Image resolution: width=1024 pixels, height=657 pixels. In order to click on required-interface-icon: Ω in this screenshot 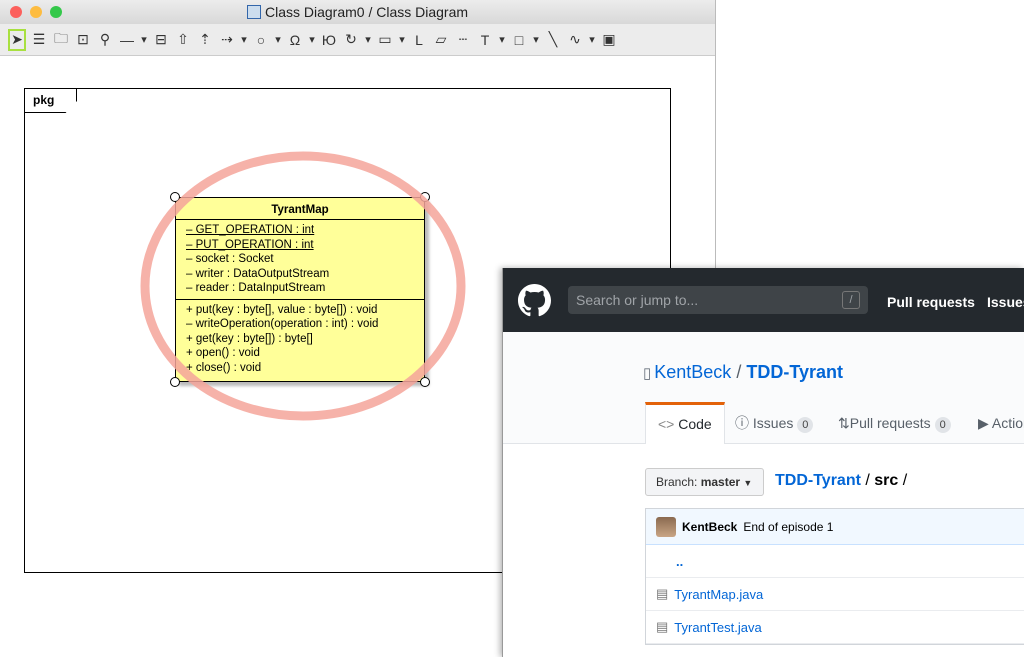, I will do `click(295, 40)`.